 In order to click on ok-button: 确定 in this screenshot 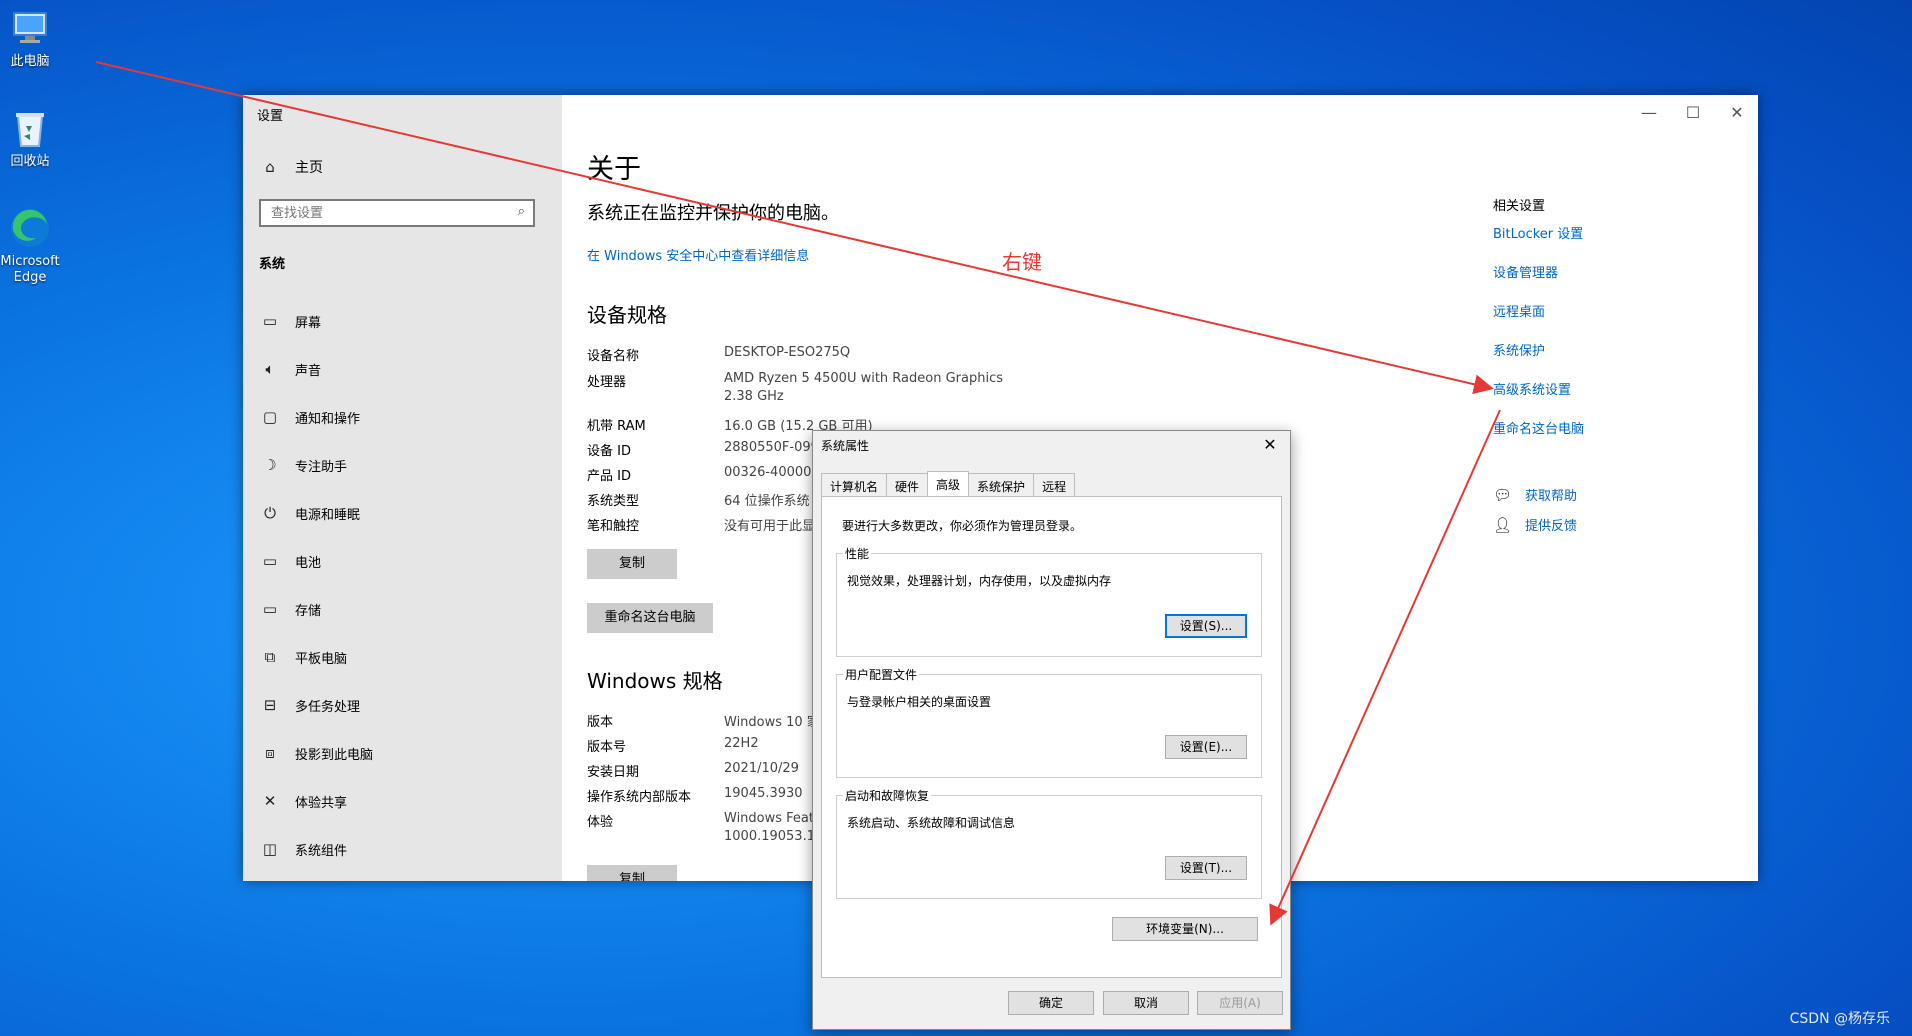, I will do `click(1051, 1003)`.